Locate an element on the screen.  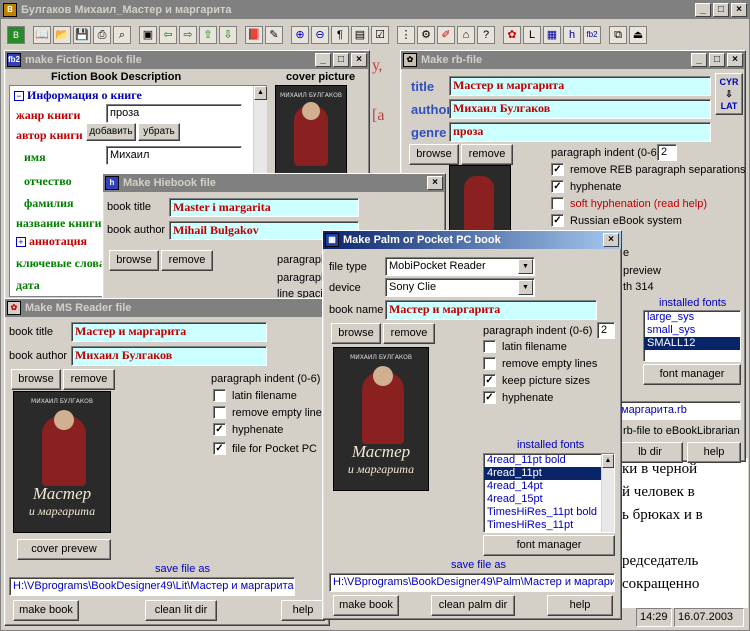
rb-remove-separations-checkbox: ✓ remove REB paragraph separations is located at coordinates (648, 169).